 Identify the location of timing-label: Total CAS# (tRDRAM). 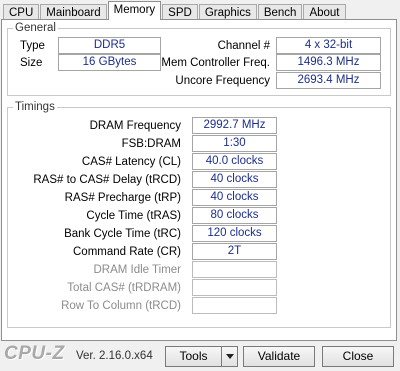
(124, 288).